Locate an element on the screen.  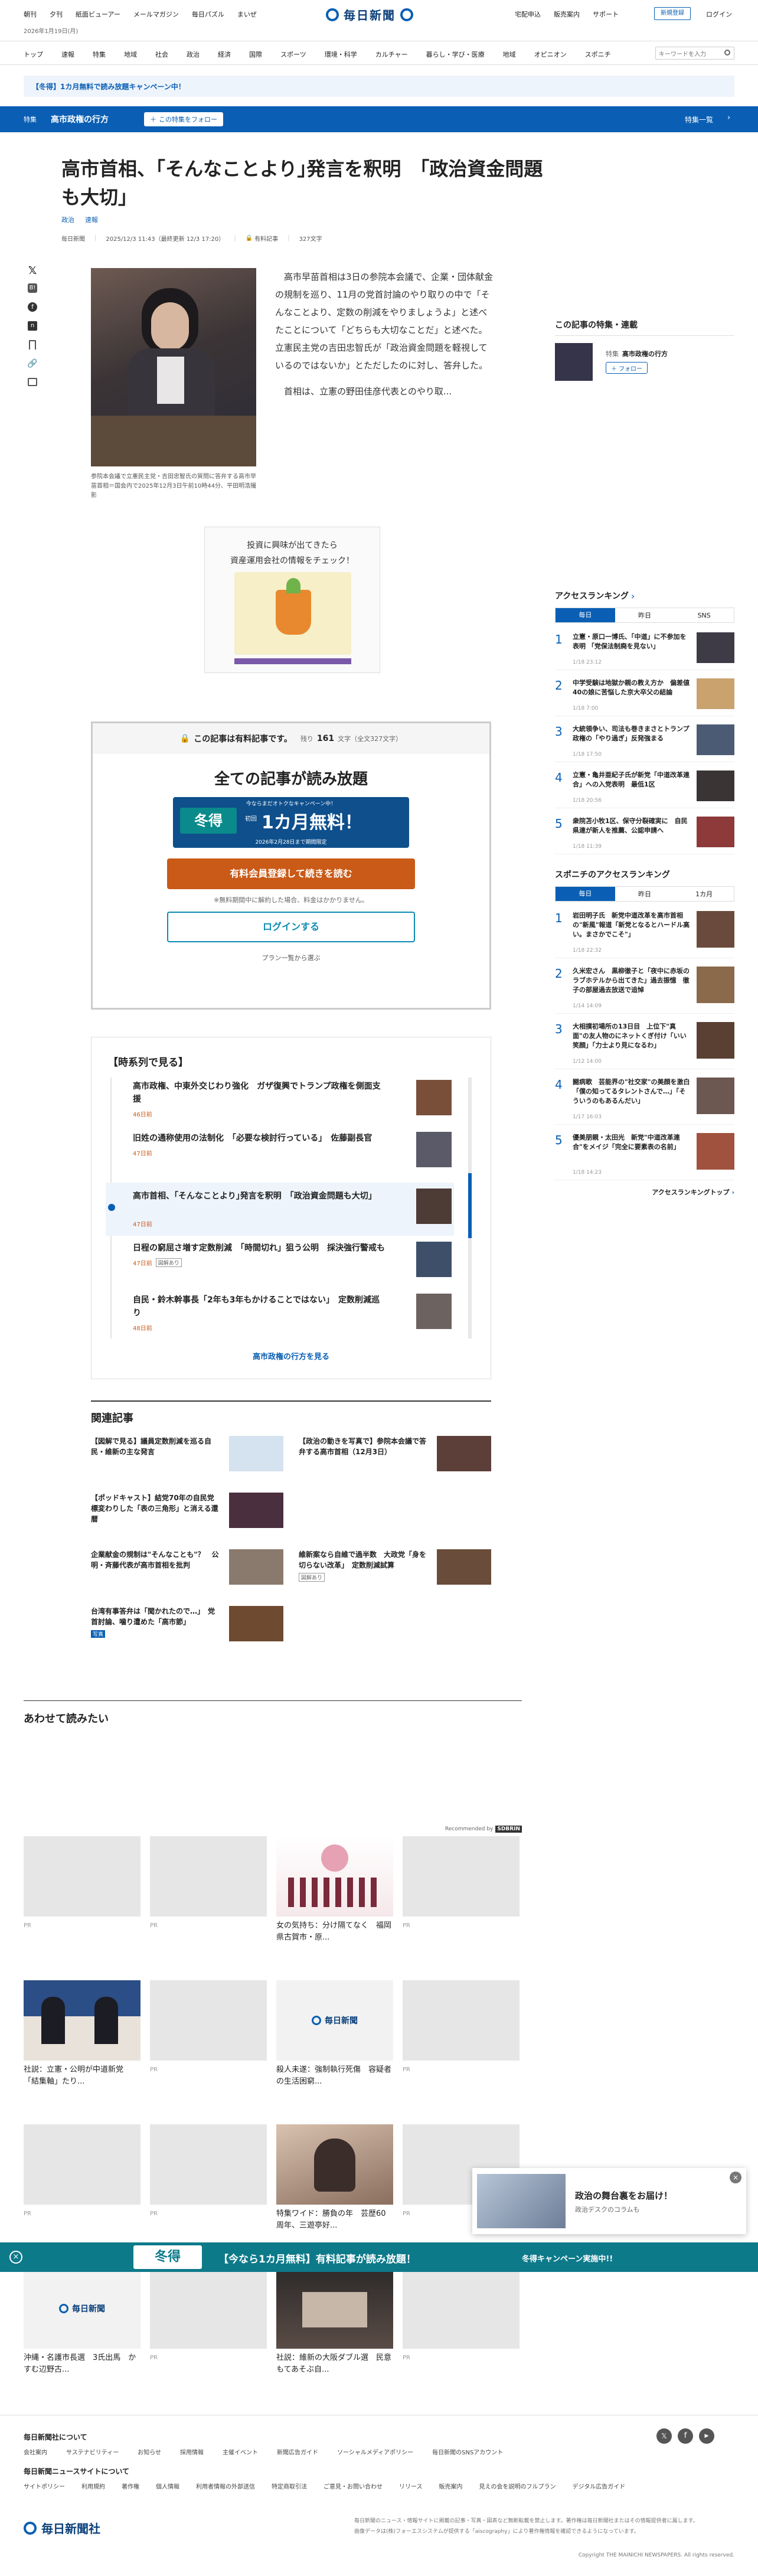
hatena-share-icon: B! is located at coordinates (32, 292).